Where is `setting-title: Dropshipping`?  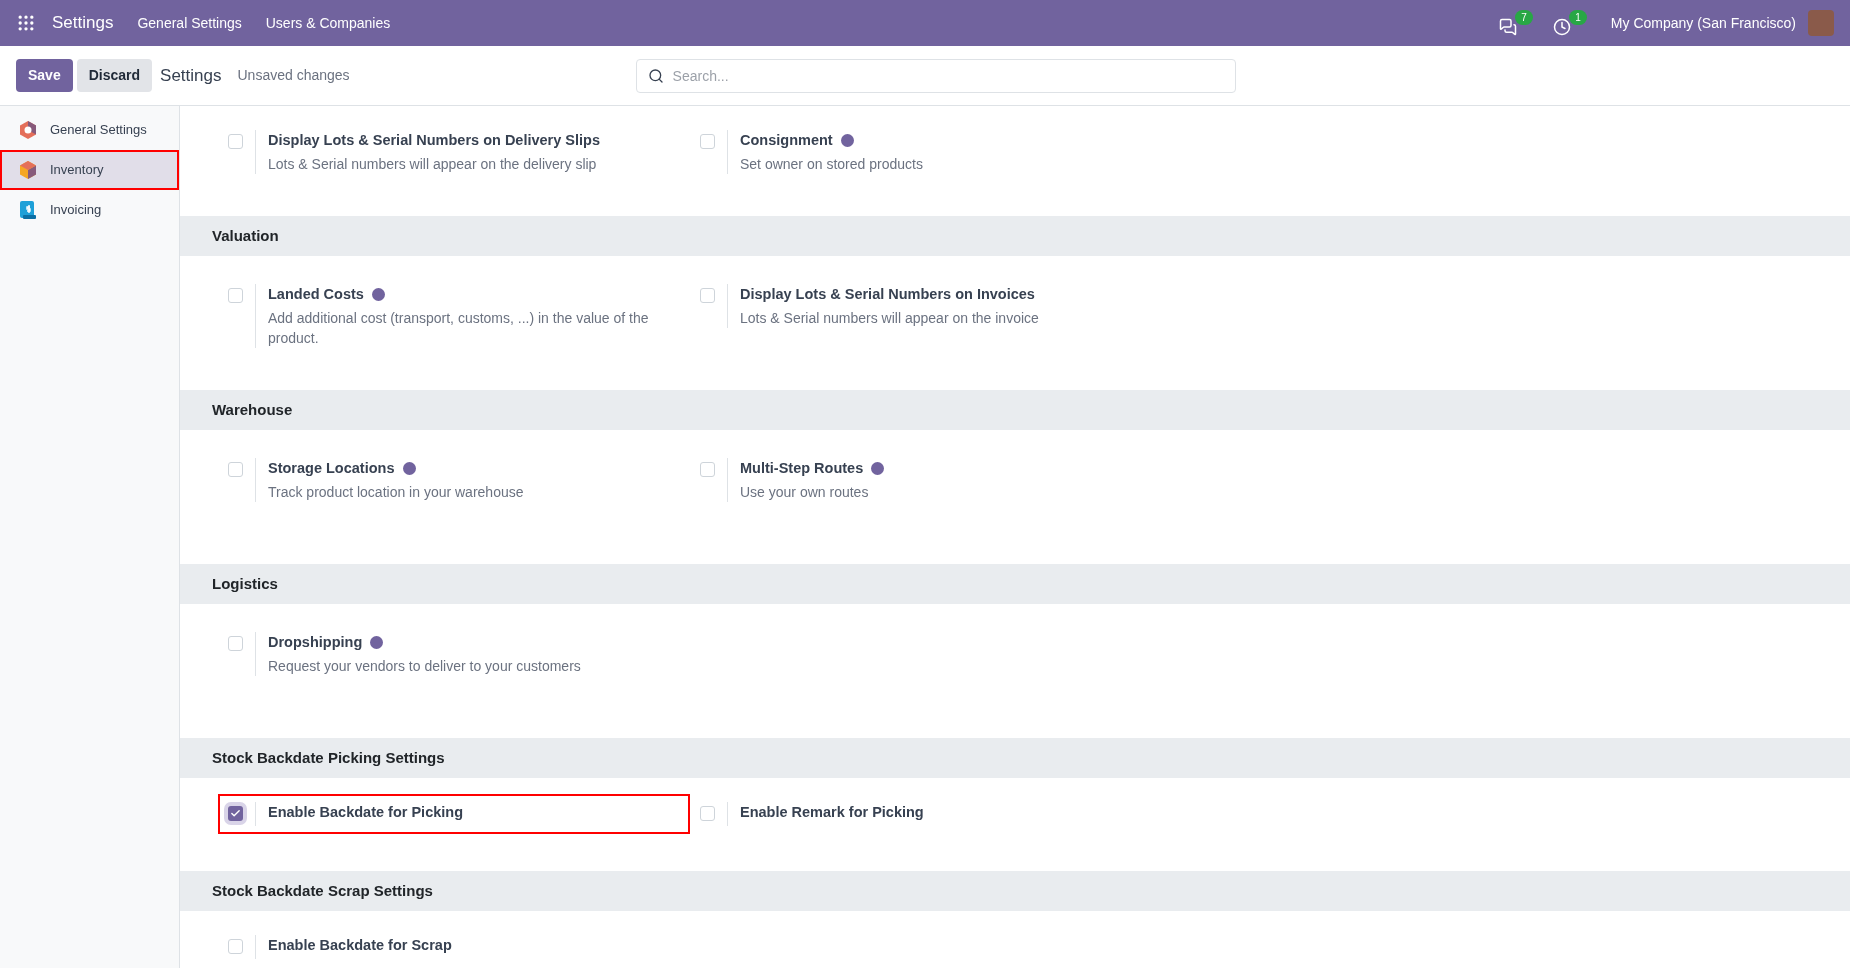 setting-title: Dropshipping is located at coordinates (315, 642).